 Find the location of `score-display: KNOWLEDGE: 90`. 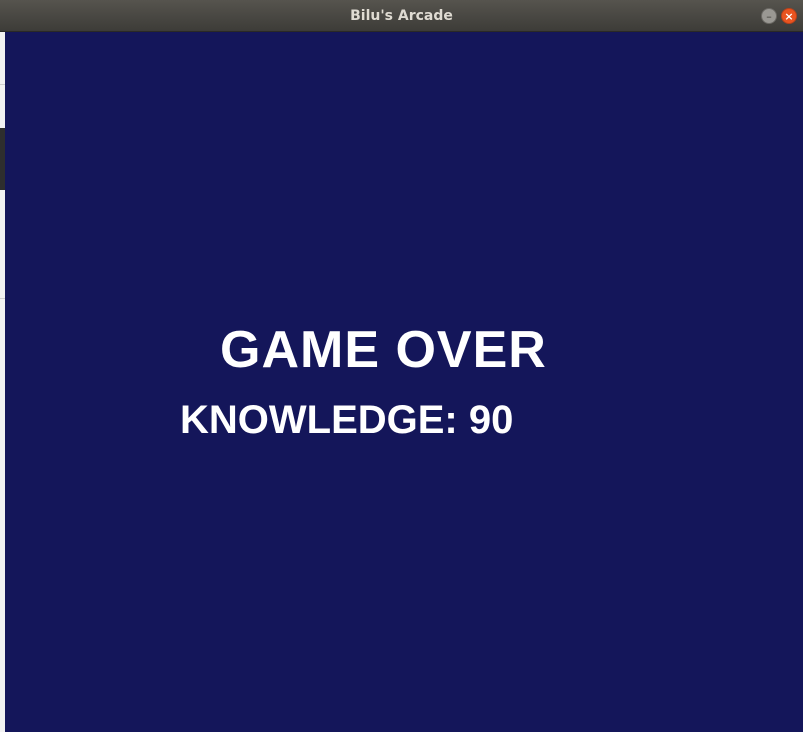

score-display: KNOWLEDGE: 90 is located at coordinates (346, 420).